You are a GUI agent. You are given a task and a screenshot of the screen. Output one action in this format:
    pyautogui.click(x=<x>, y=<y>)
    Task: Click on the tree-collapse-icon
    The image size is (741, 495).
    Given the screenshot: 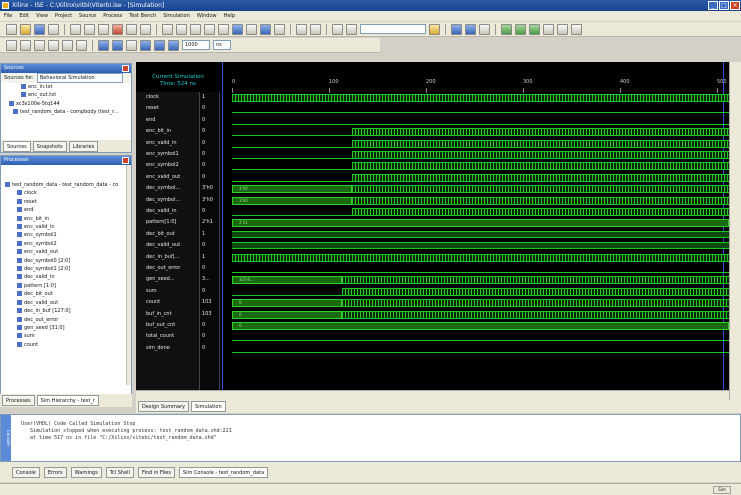 What is the action you would take?
    pyautogui.click(x=534, y=29)
    